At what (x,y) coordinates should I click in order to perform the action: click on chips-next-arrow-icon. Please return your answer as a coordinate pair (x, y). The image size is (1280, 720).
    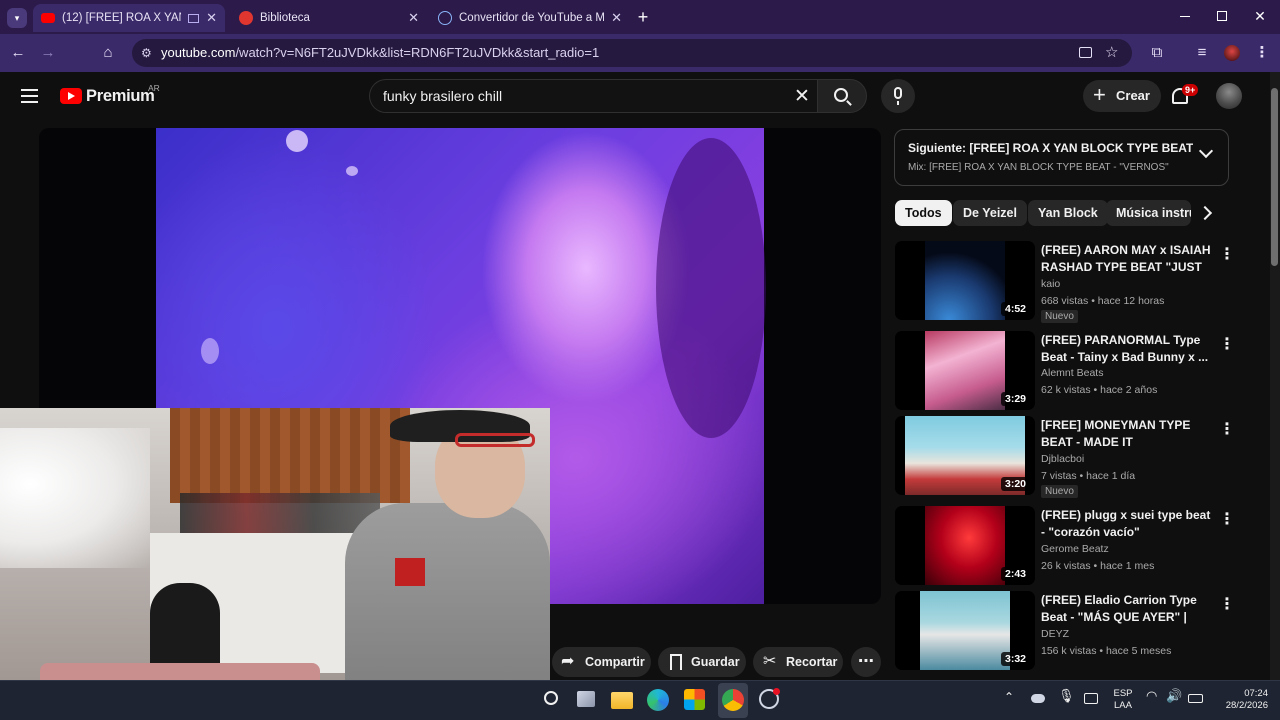
    Looking at the image, I should click on (1205, 213).